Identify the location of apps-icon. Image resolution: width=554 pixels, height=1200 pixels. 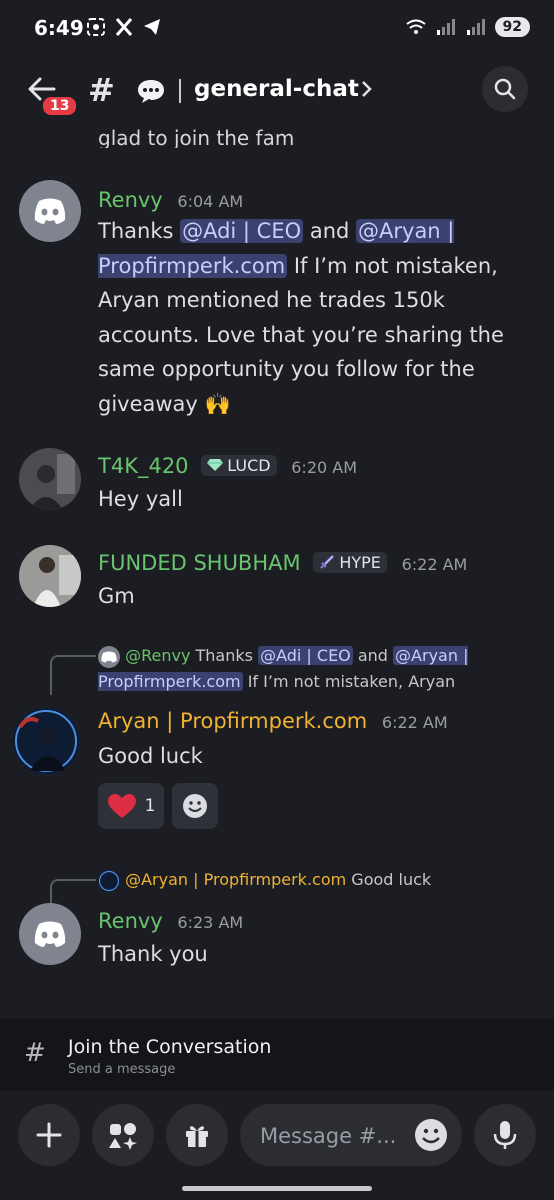
(123, 1136).